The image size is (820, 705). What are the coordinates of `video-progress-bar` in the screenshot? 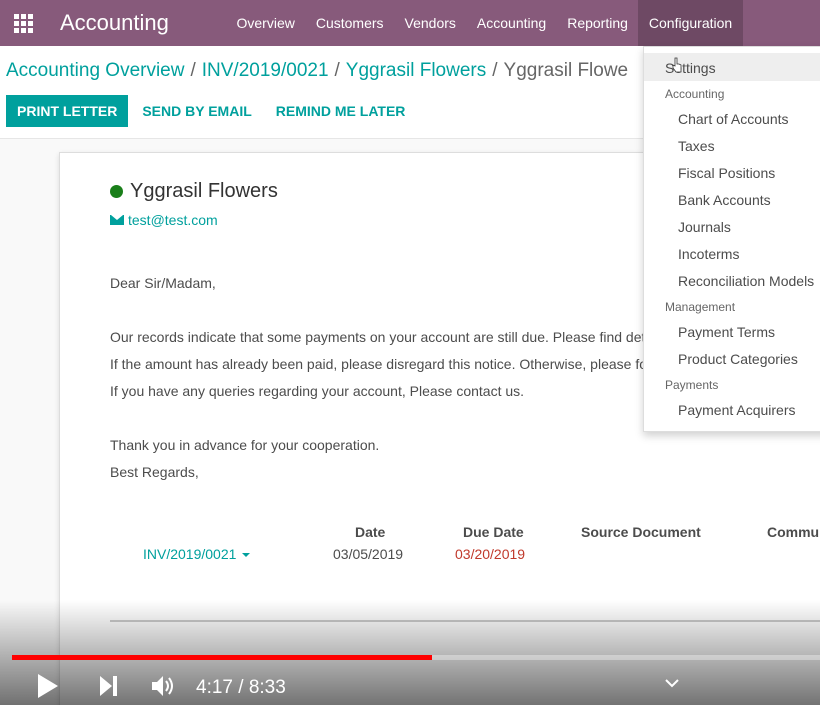 It's located at (416, 657).